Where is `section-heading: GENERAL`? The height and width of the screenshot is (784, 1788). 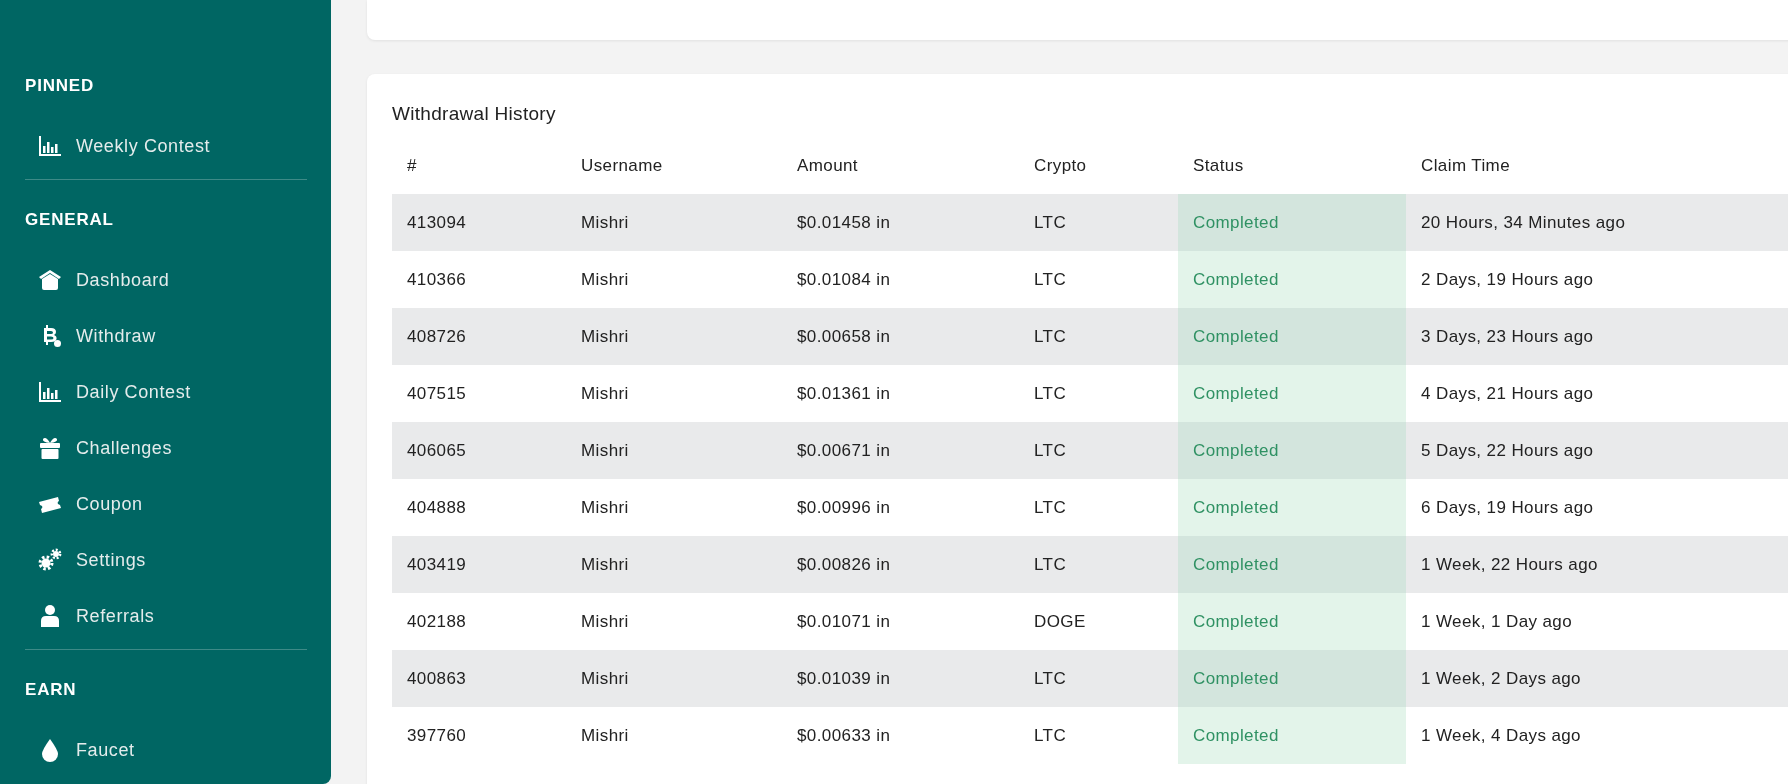
section-heading: GENERAL is located at coordinates (70, 220).